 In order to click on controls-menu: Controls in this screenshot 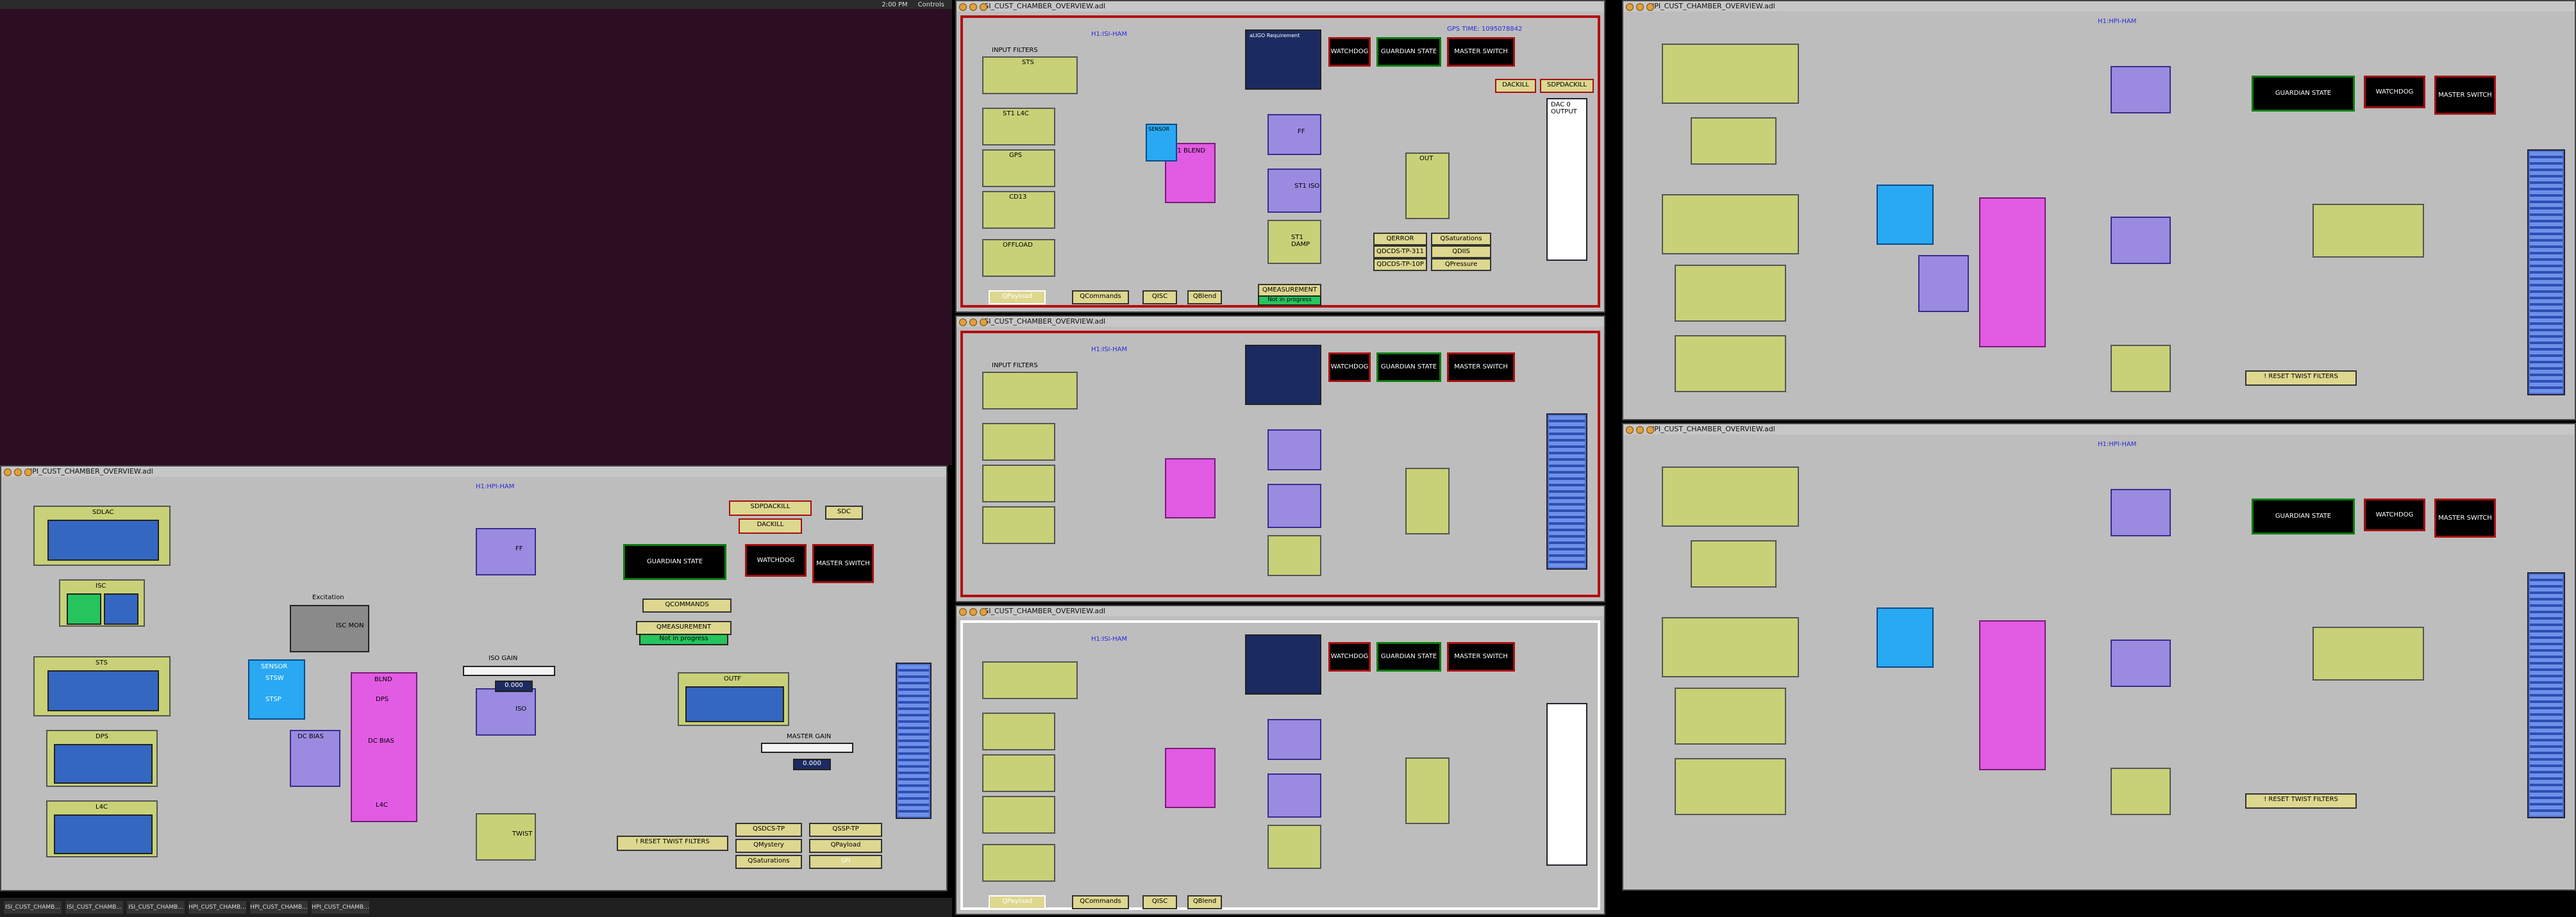, I will do `click(931, 5)`.